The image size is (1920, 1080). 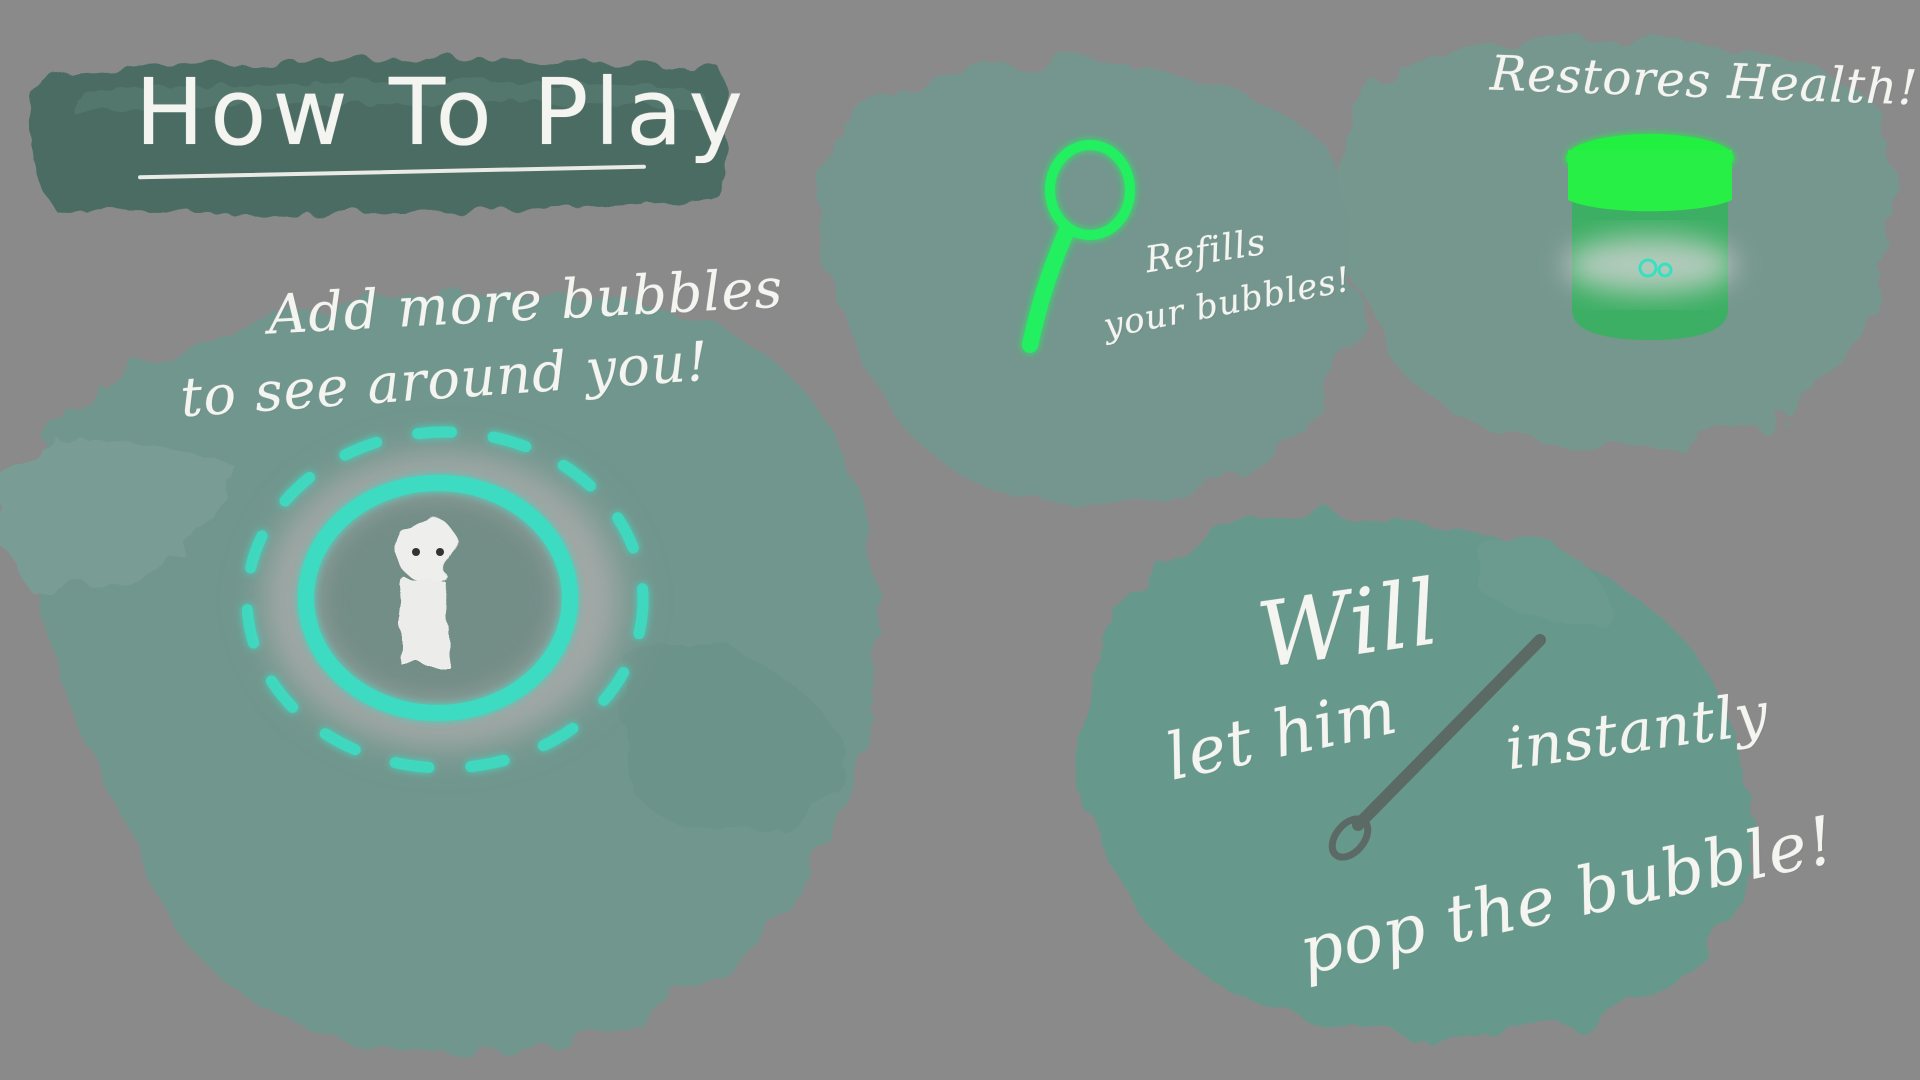 What do you see at coordinates (1348, 624) in the screenshot?
I see `needle-tip-line1: Will` at bounding box center [1348, 624].